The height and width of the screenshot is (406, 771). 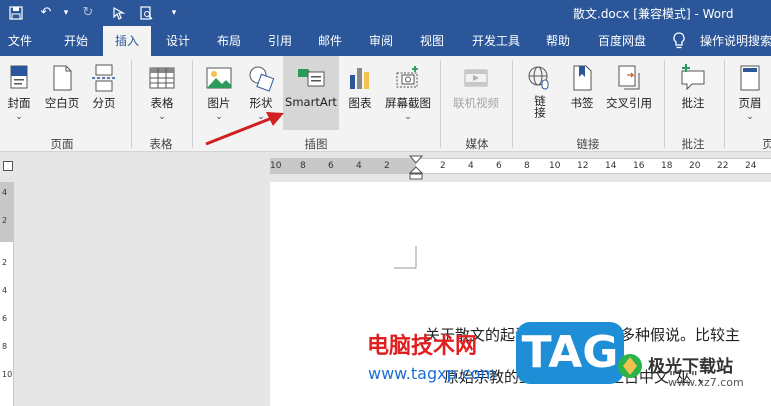 What do you see at coordinates (66, 13) in the screenshot?
I see `undo-dropdown-icon: ▾` at bounding box center [66, 13].